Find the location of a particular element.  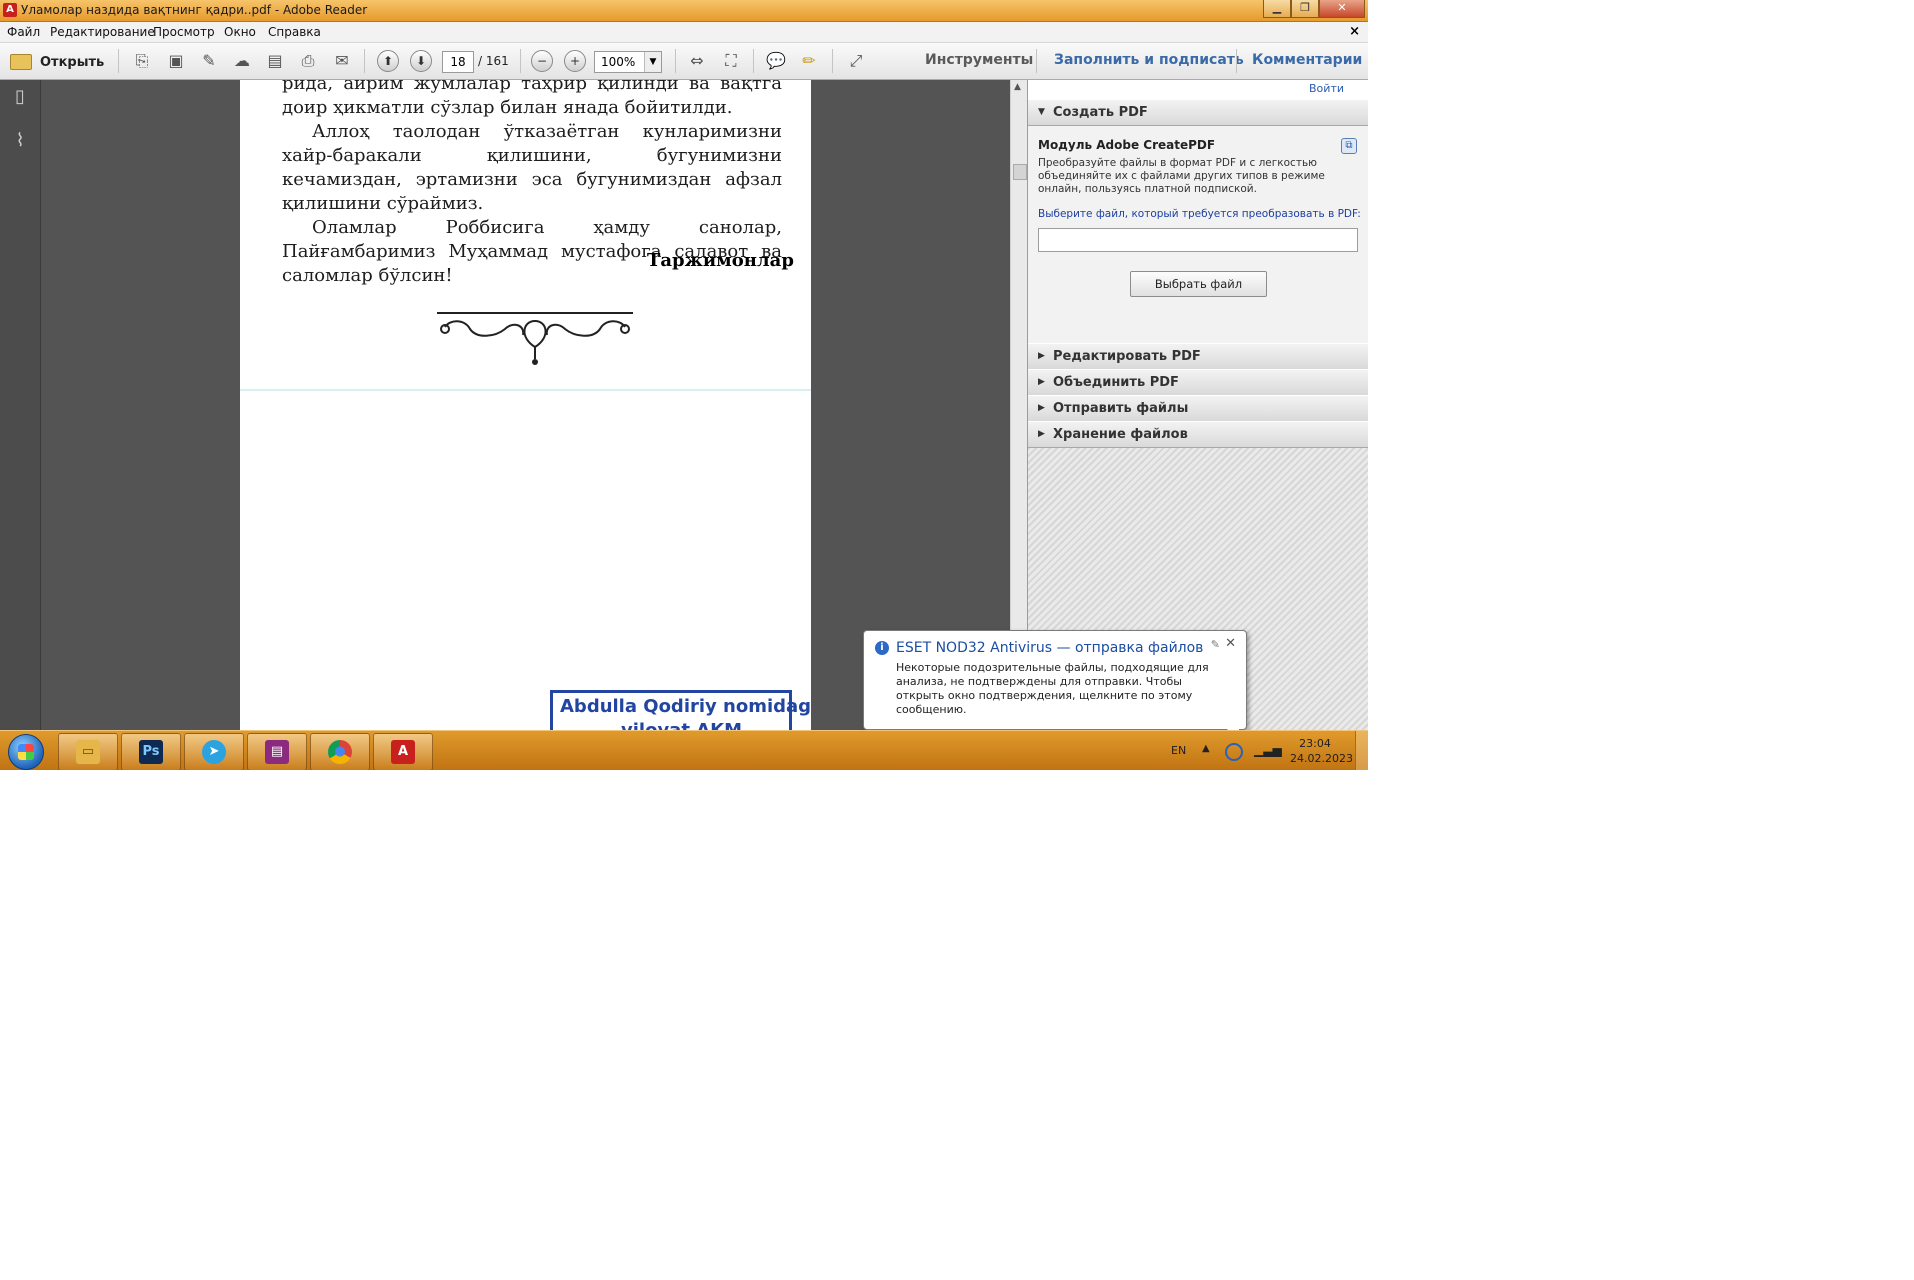

comment-icon: 💬 is located at coordinates (776, 61).